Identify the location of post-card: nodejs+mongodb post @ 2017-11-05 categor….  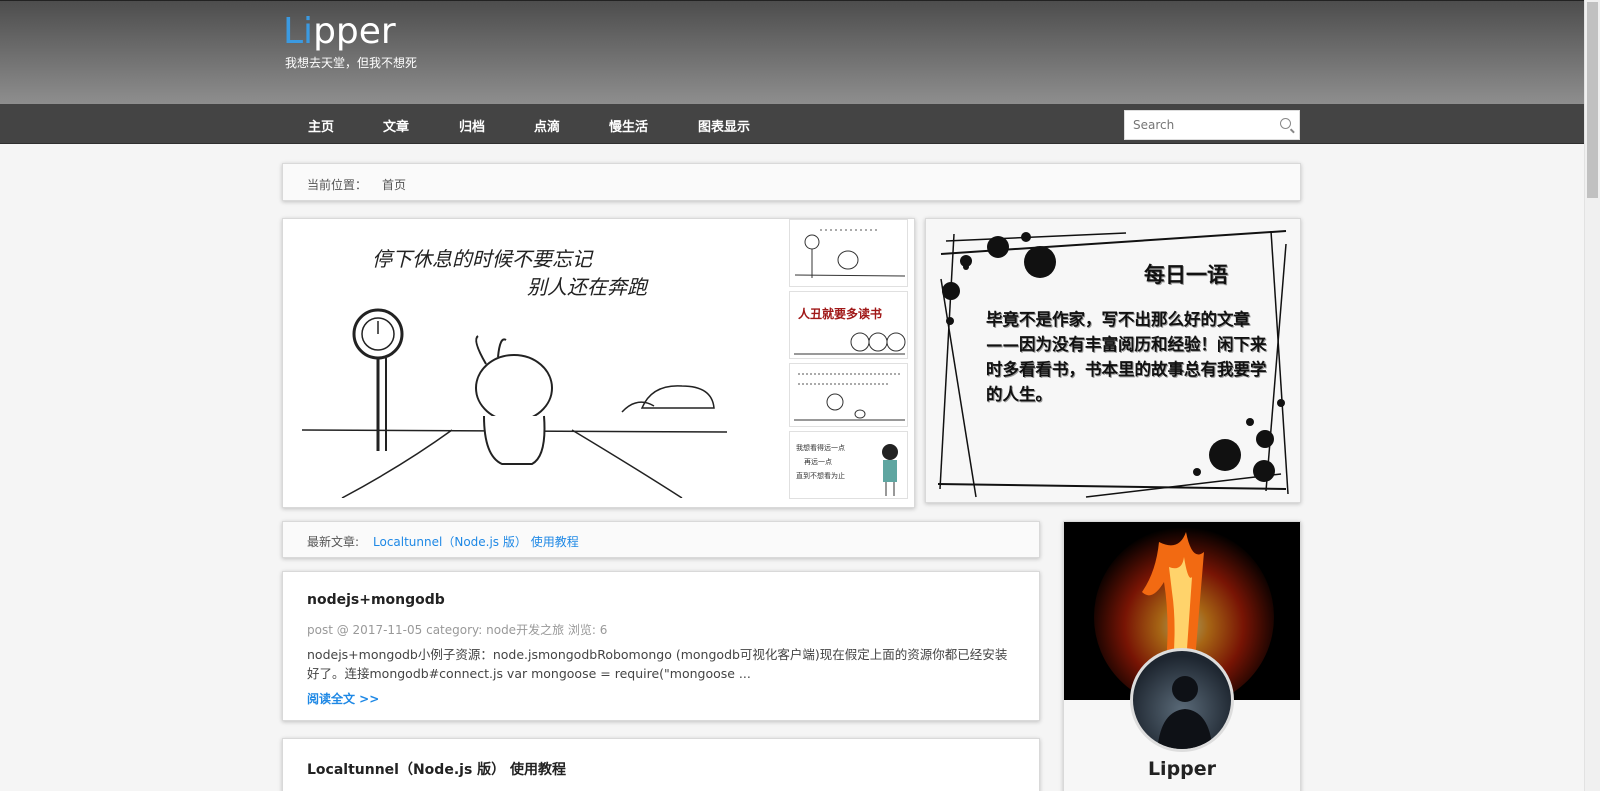
(661, 646).